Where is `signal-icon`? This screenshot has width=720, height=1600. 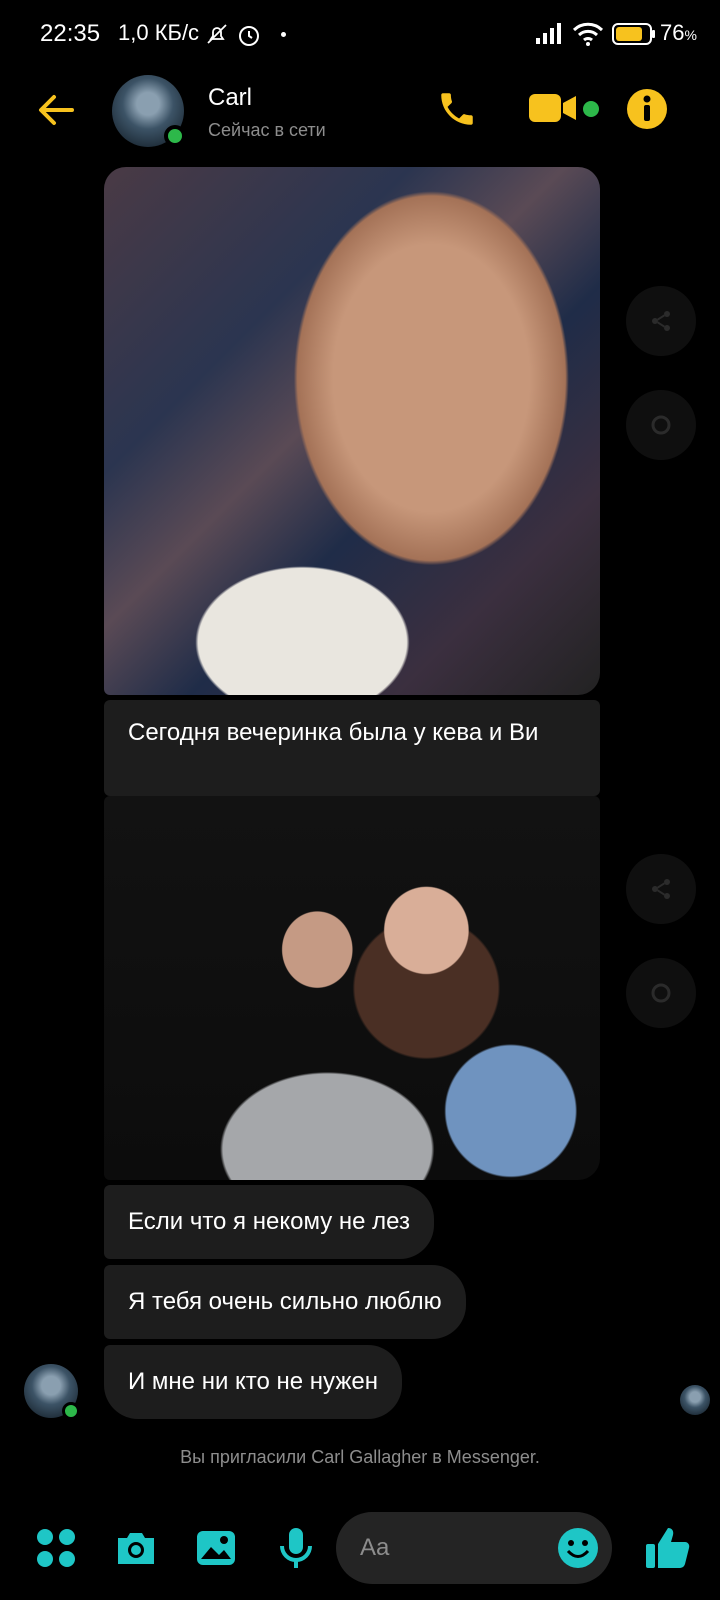 signal-icon is located at coordinates (548, 33).